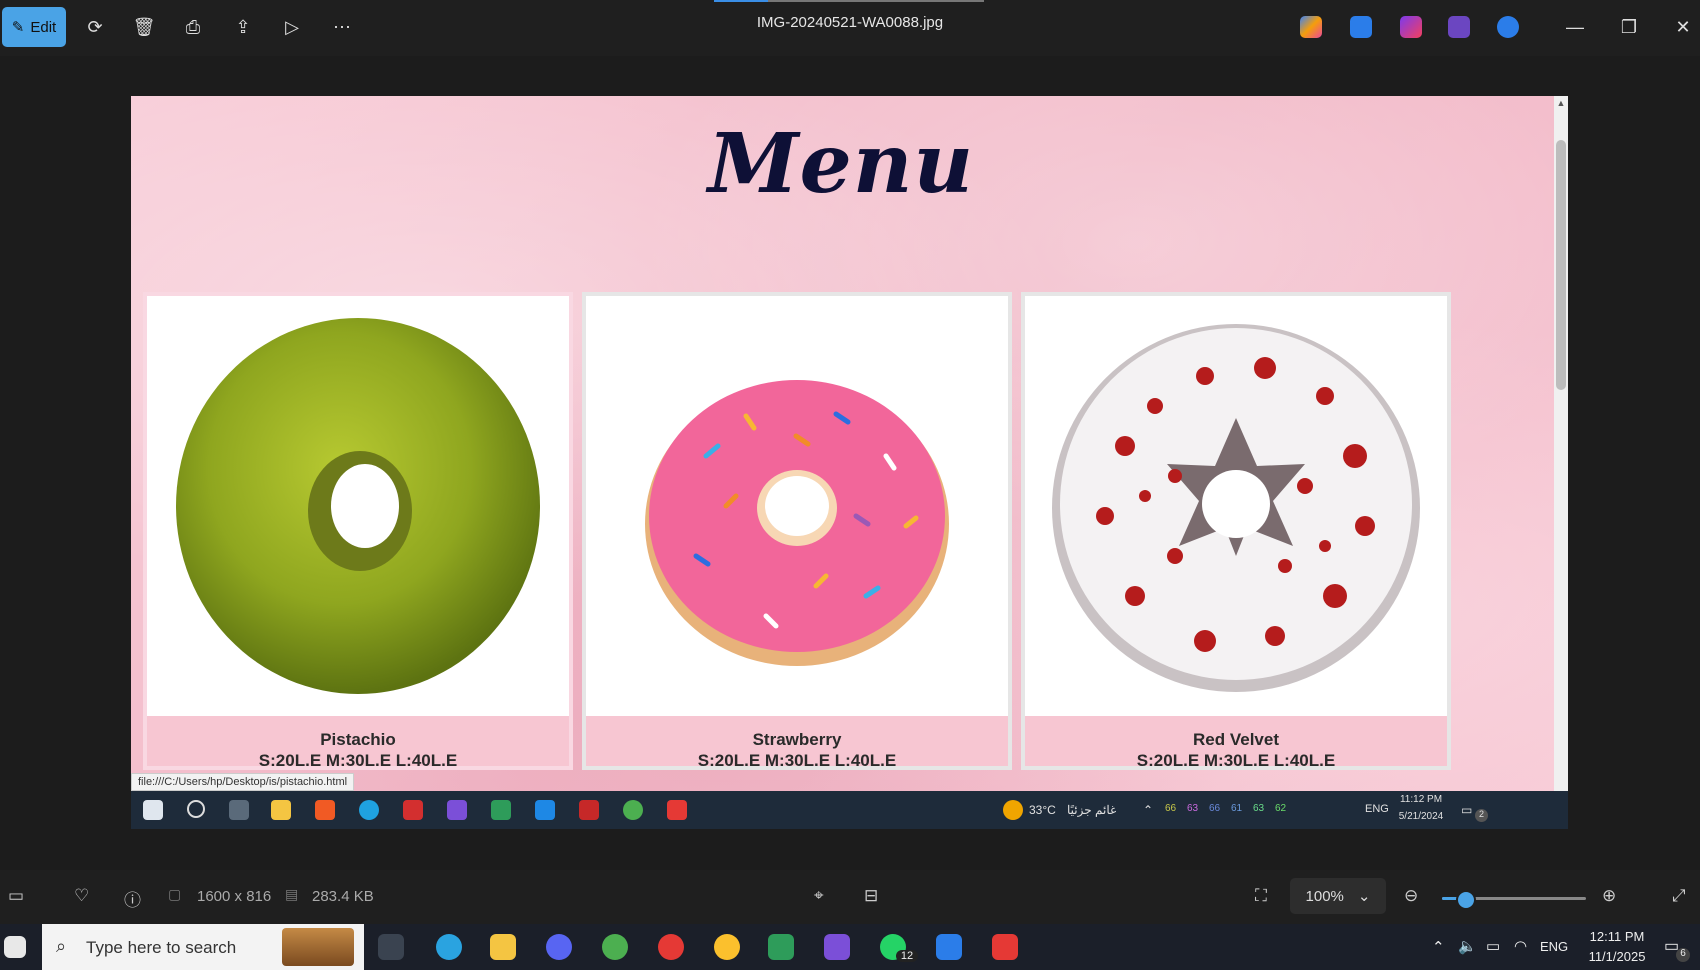 This screenshot has width=1700, height=970. Describe the element at coordinates (841, 164) in the screenshot. I see `menu-title: Menu` at that location.